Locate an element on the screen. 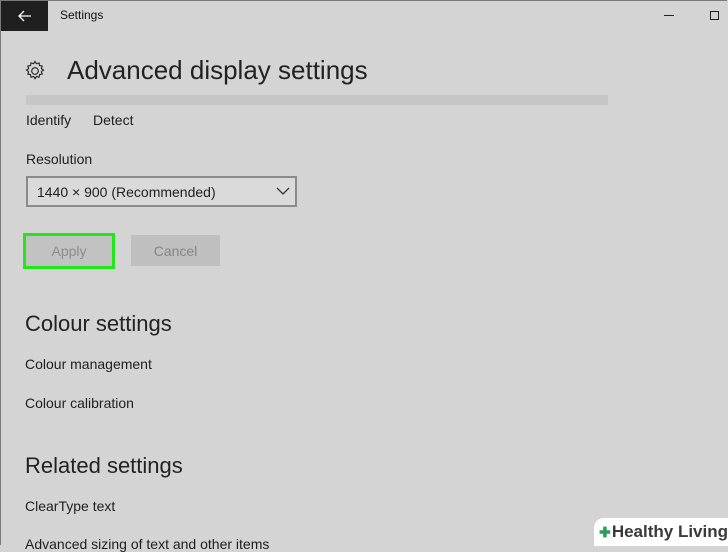 The image size is (728, 552). related-settings-heading: Related settings is located at coordinates (104, 465).